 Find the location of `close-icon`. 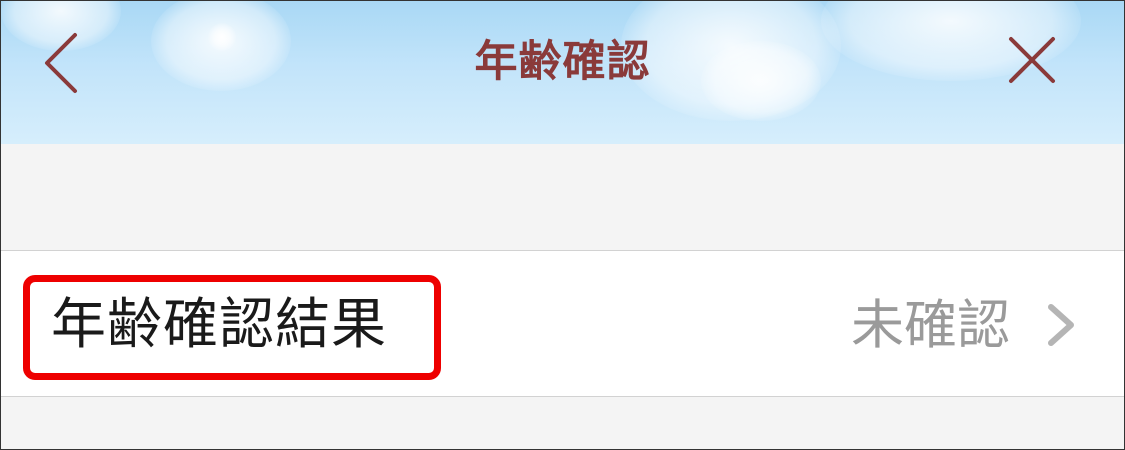

close-icon is located at coordinates (1032, 60).